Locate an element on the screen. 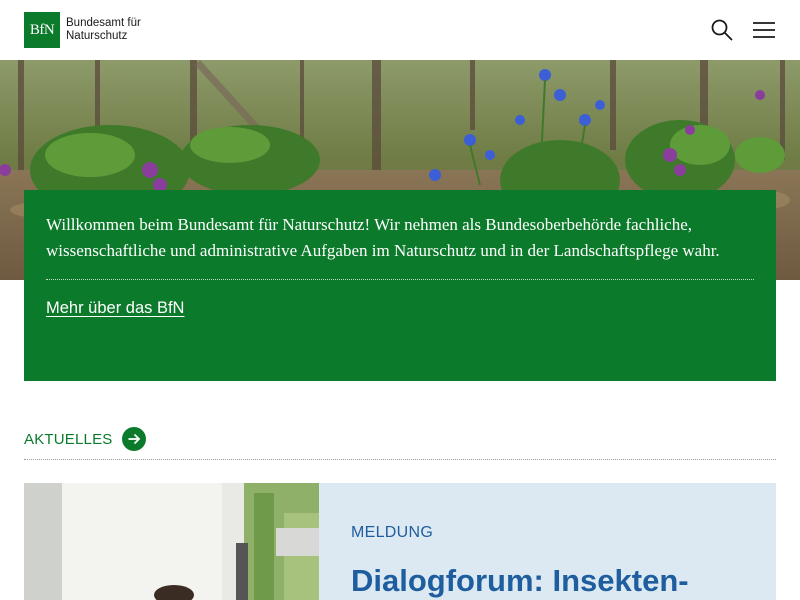 This screenshot has width=800, height=600. about-bfn-link: Mehr über das BfN is located at coordinates (115, 308).